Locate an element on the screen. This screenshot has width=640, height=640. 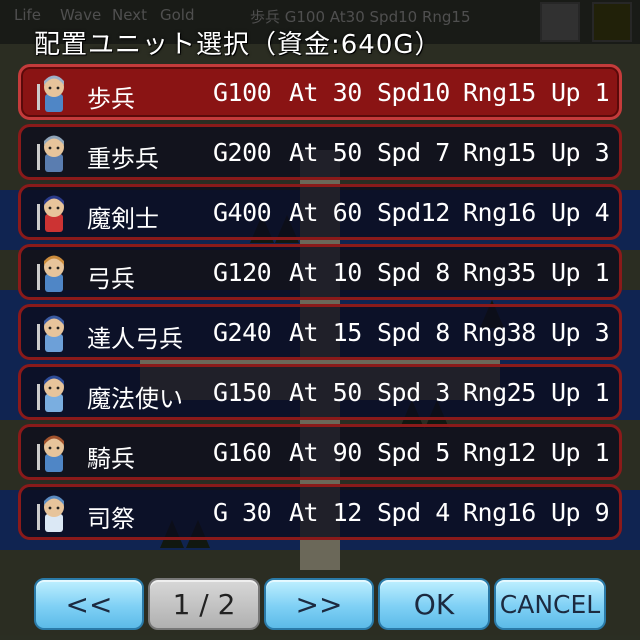
unit-attack: At 60 is located at coordinates (325, 212).